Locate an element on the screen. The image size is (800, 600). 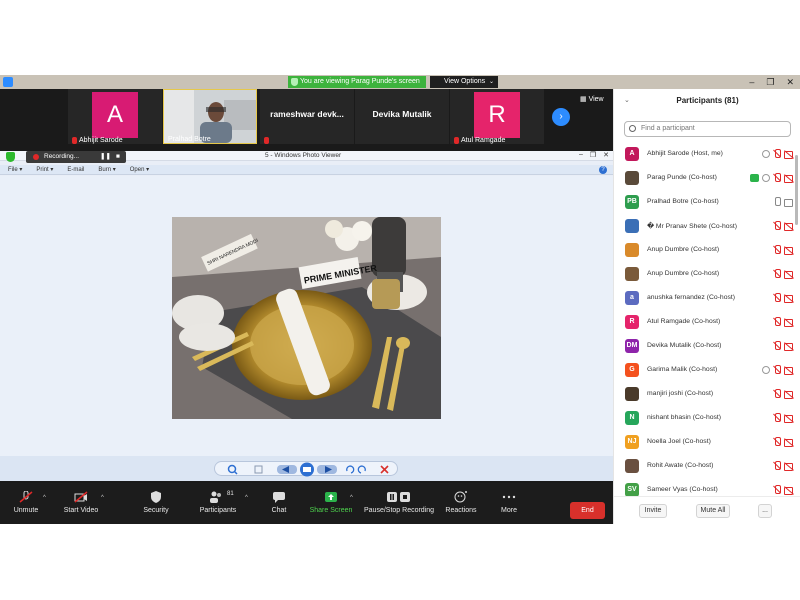
menu-email: E-mail is located at coordinates (75, 169).